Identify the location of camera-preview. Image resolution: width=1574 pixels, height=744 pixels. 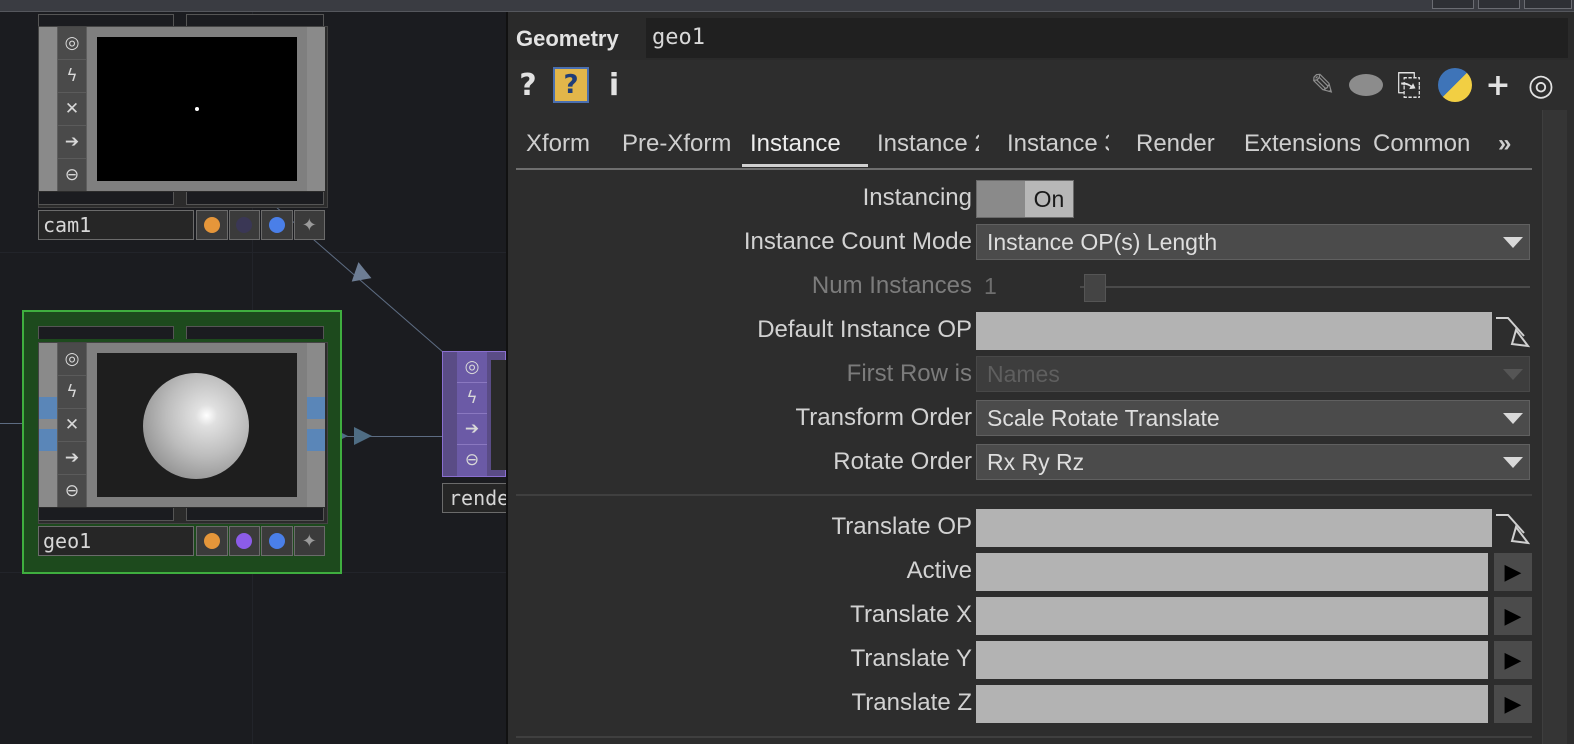
(197, 109).